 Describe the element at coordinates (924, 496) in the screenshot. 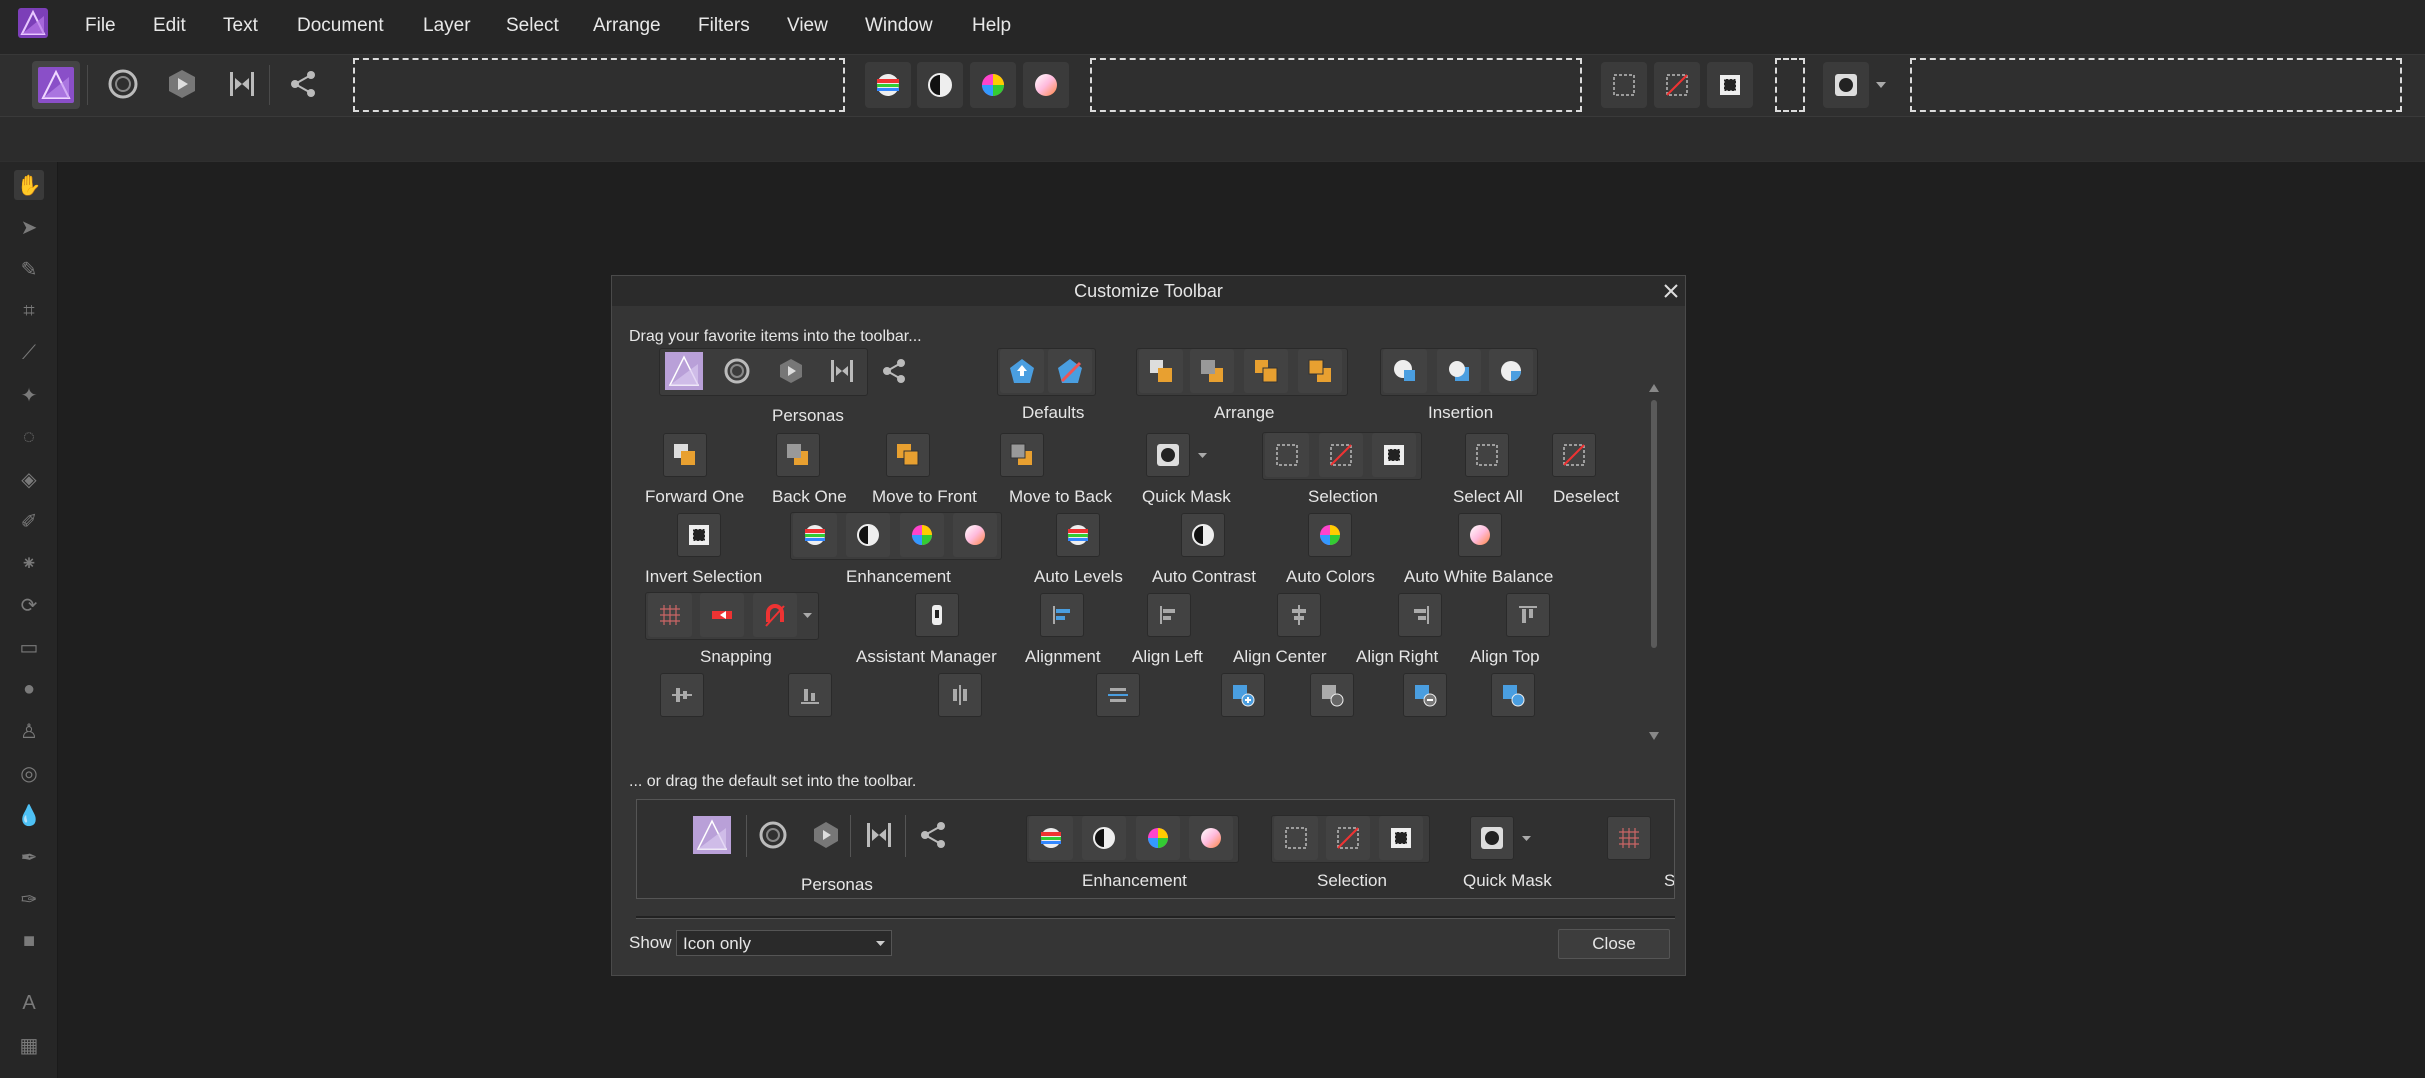

I see `move-to-front-label: Move to Front` at that location.